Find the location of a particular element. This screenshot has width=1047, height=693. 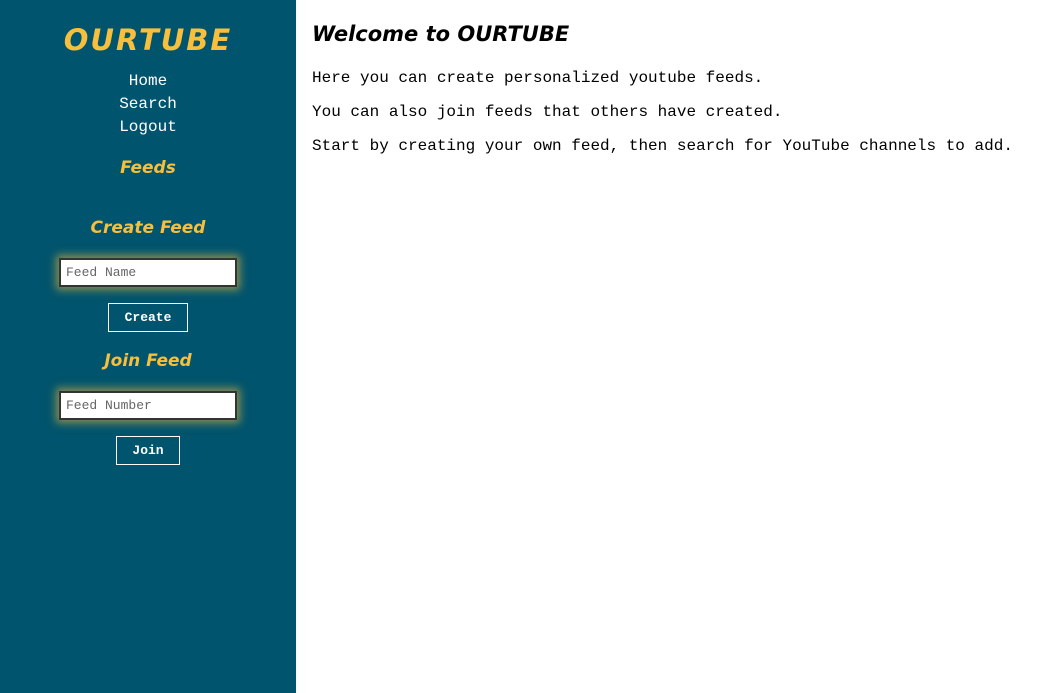

page-title: Welcome to OURTUBE is located at coordinates (441, 34).